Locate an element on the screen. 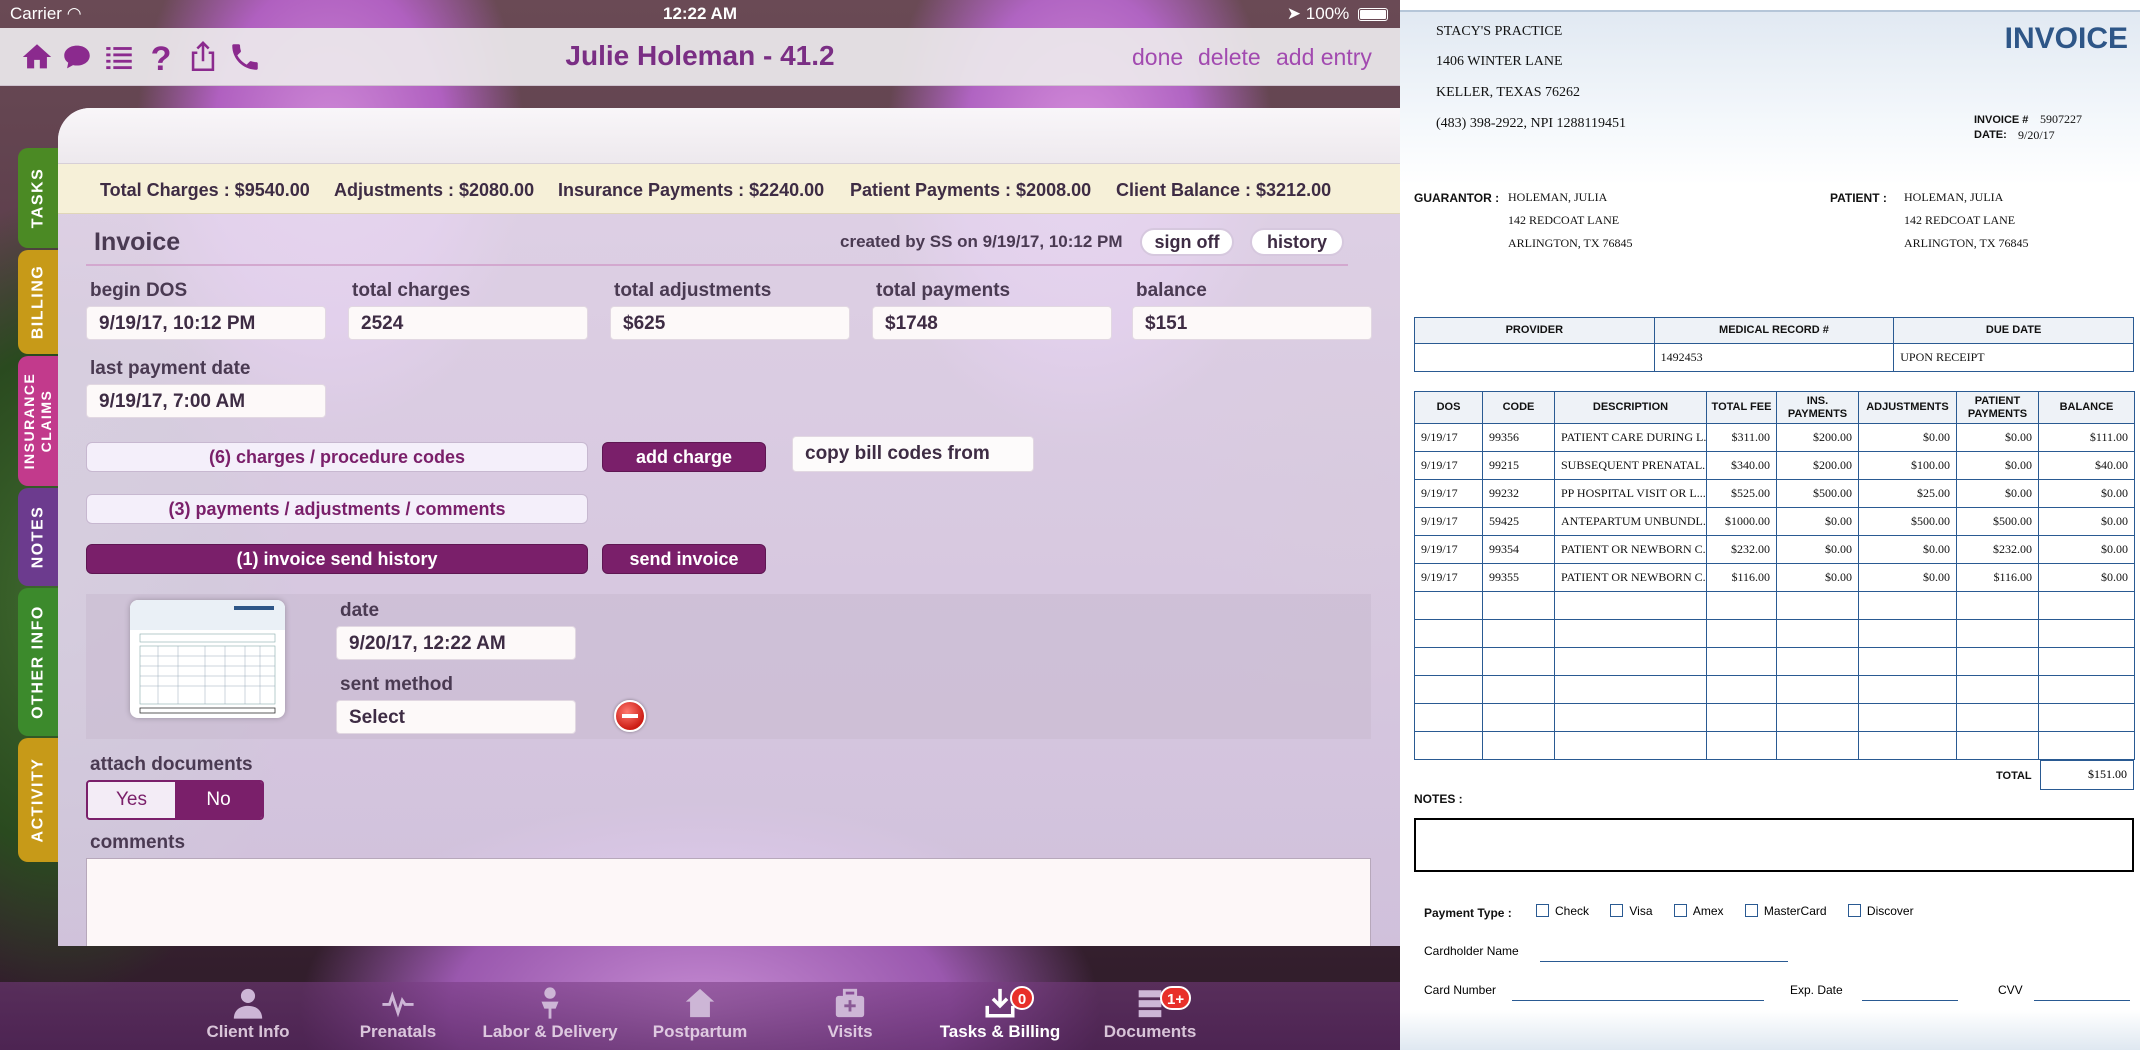 This screenshot has width=2140, height=1050. history-button: history is located at coordinates (1297, 242).